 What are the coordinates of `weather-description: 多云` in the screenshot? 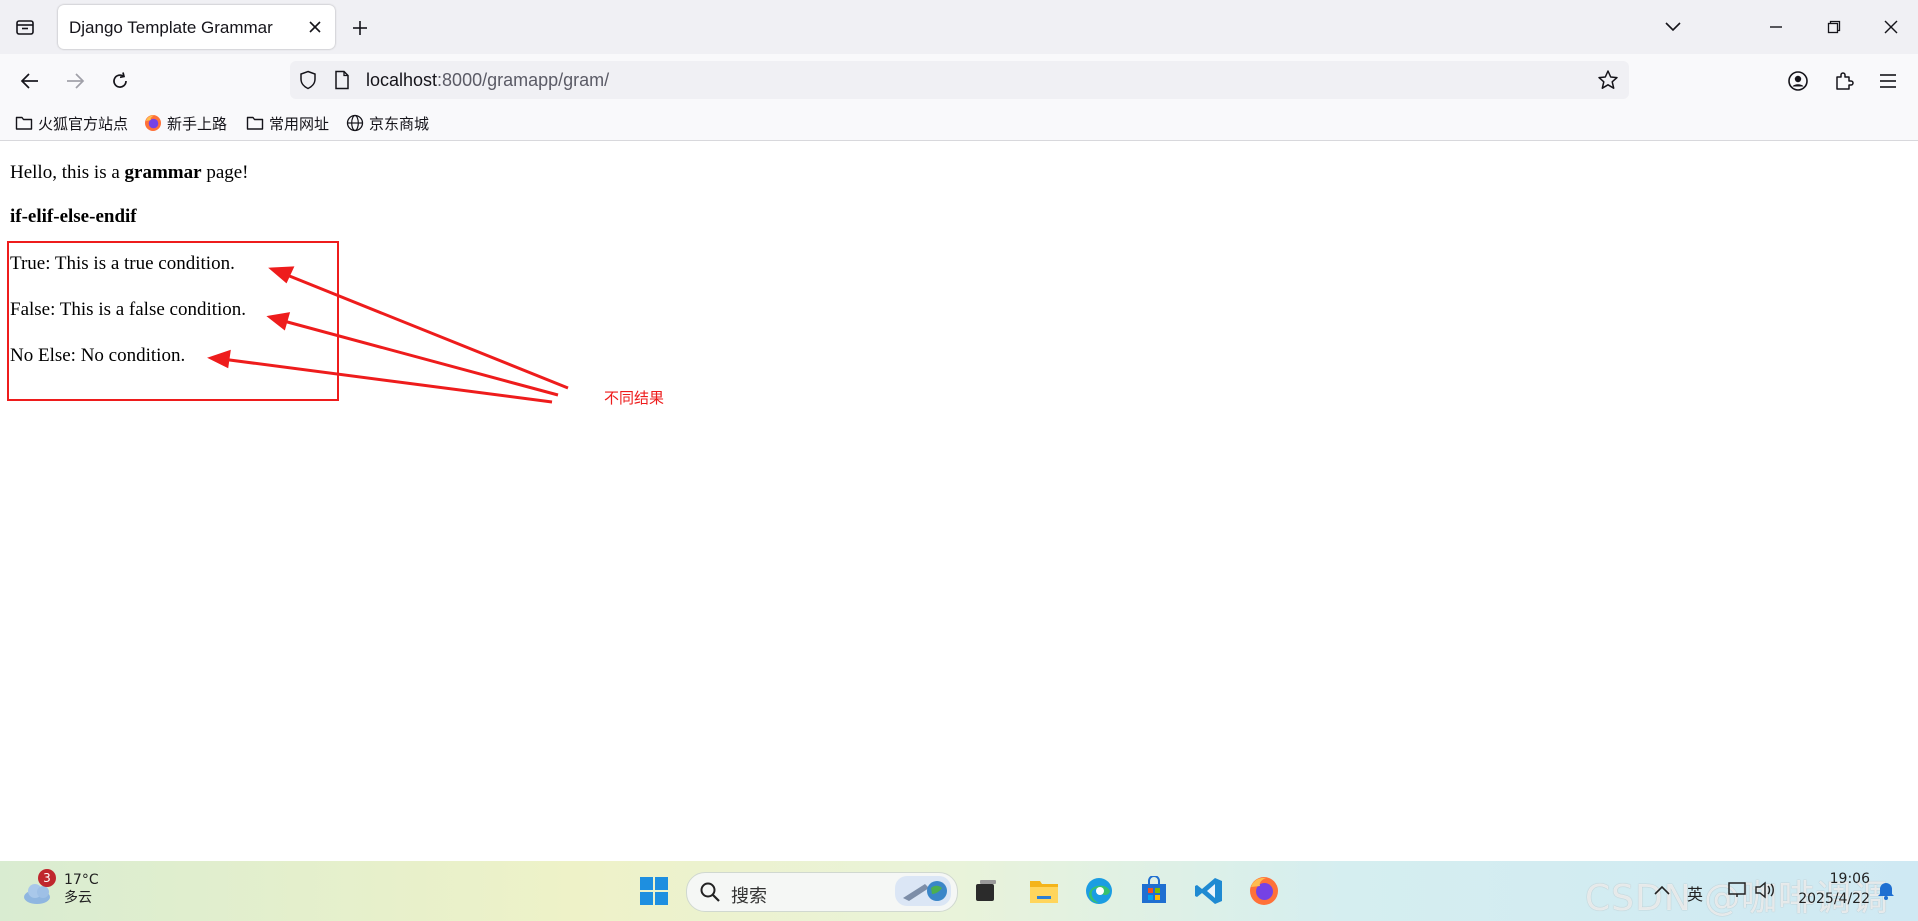 It's located at (78, 898).